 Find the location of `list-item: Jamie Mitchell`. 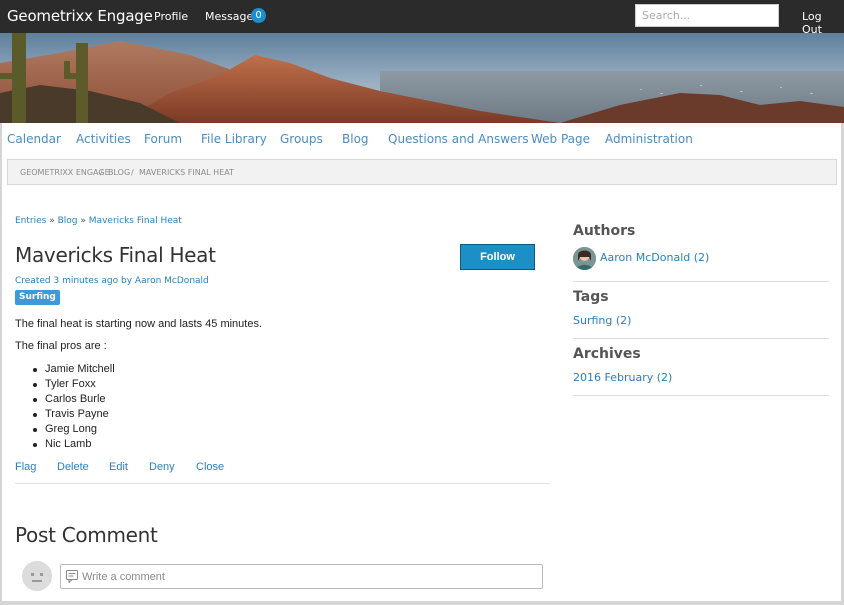

list-item: Jamie Mitchell is located at coordinates (74, 370).